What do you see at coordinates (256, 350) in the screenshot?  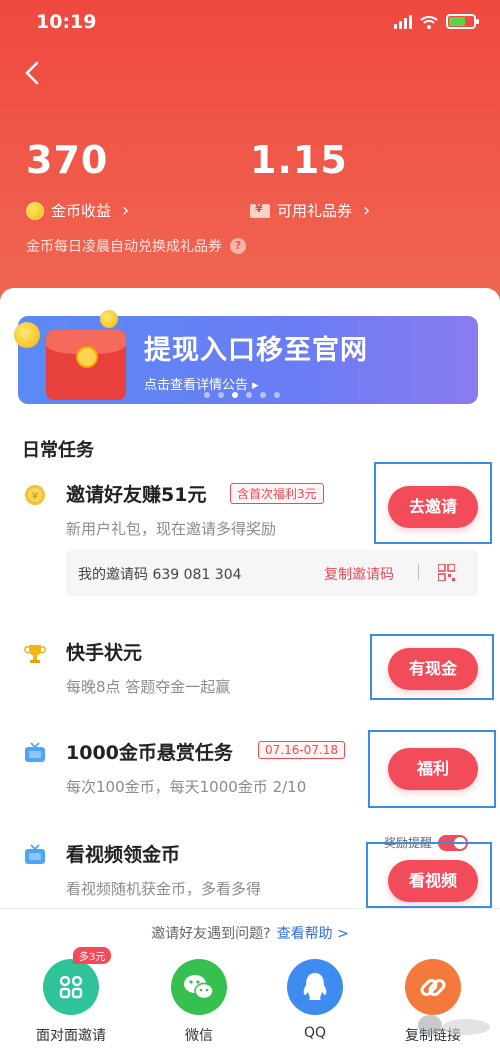 I see `banner-title: 提现入口移至官网` at bounding box center [256, 350].